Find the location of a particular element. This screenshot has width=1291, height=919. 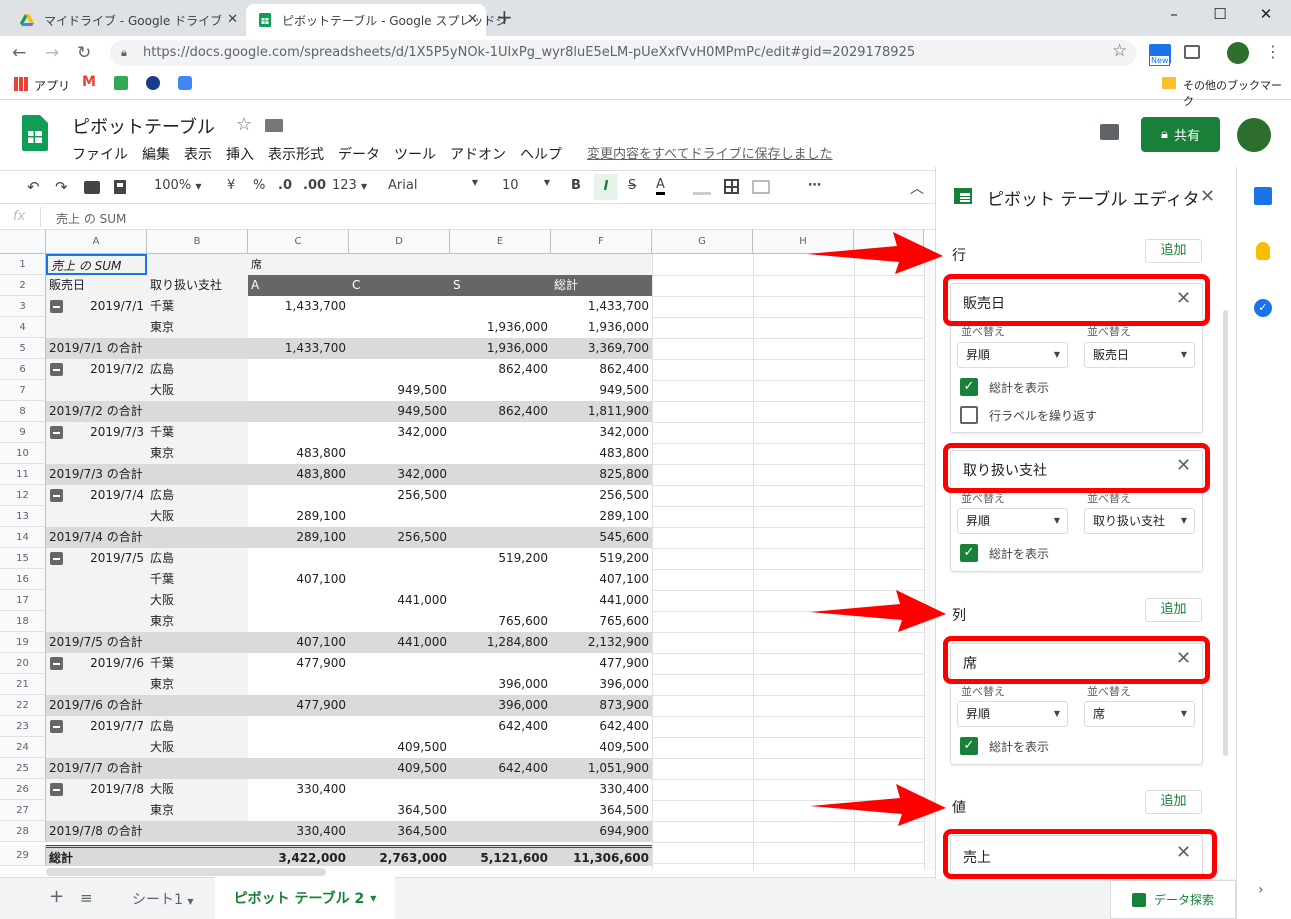

cast-icon is located at coordinates (1192, 52).